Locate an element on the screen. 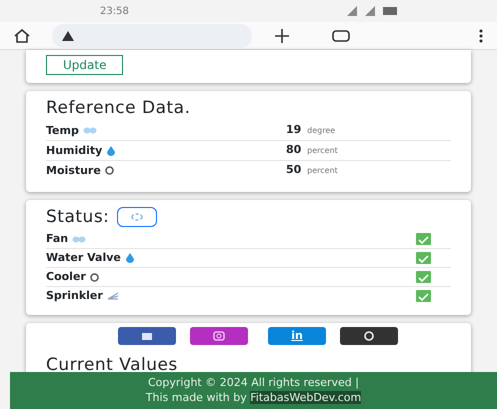 The image size is (497, 409). device-label: Cooler is located at coordinates (66, 277).